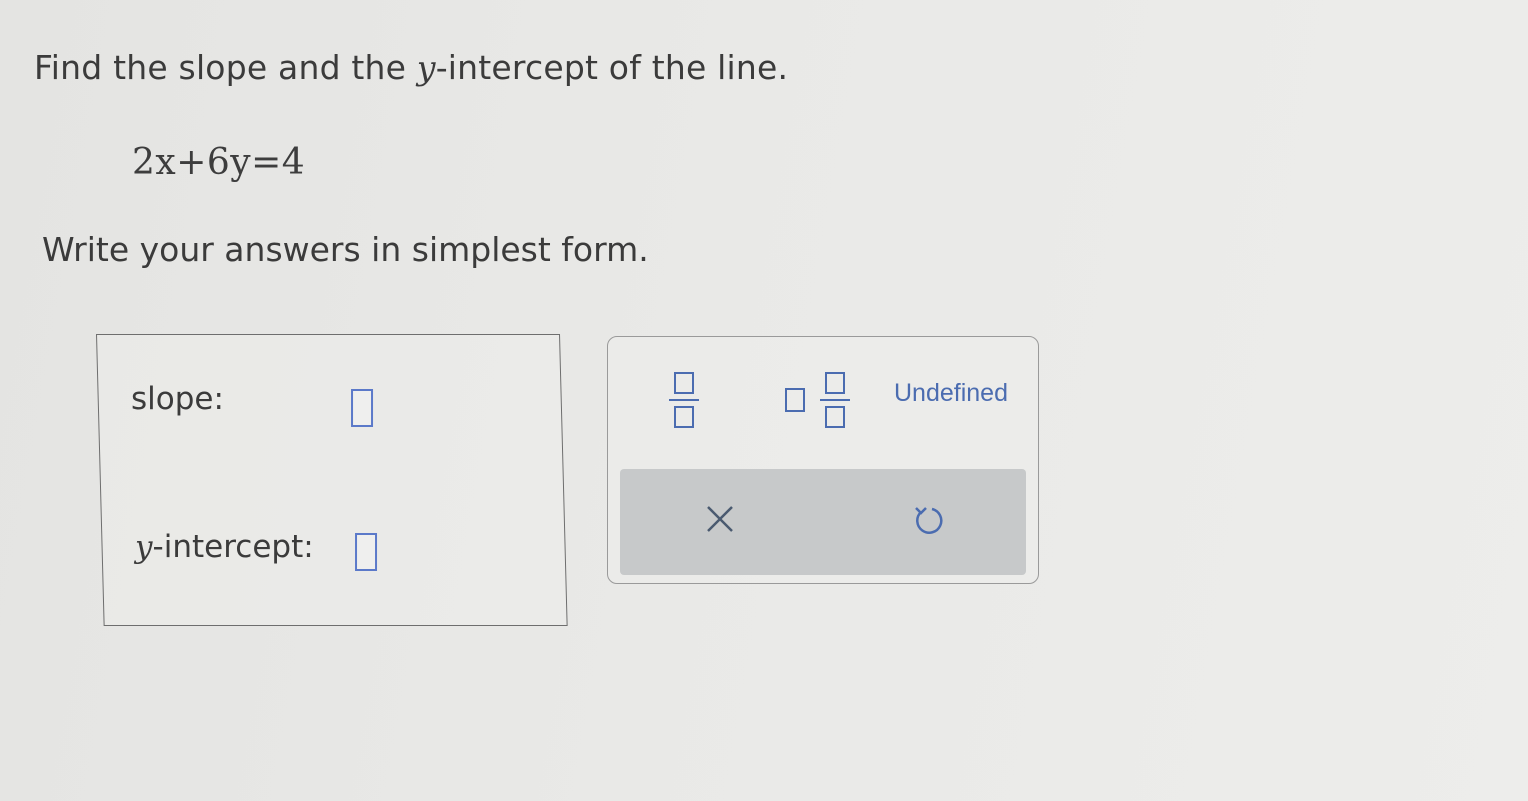 This screenshot has width=1528, height=801. I want to click on slope-row: slope:, so click(177, 399).